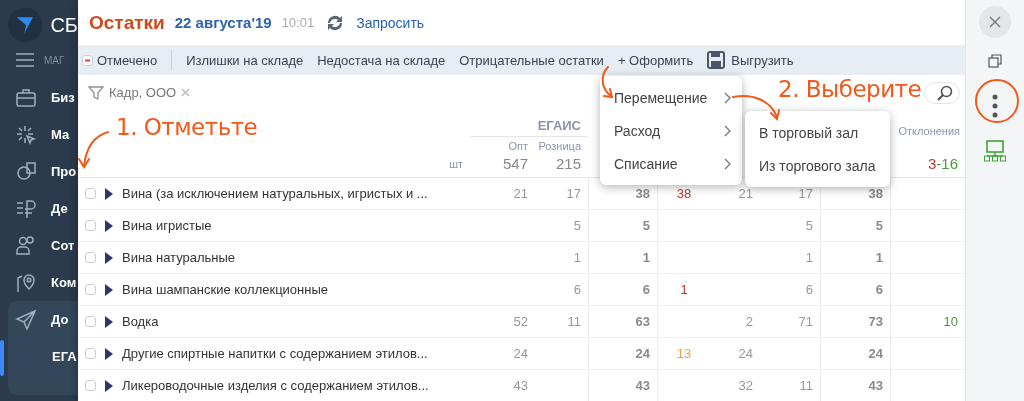  I want to click on column-header: Розница, so click(559, 146).